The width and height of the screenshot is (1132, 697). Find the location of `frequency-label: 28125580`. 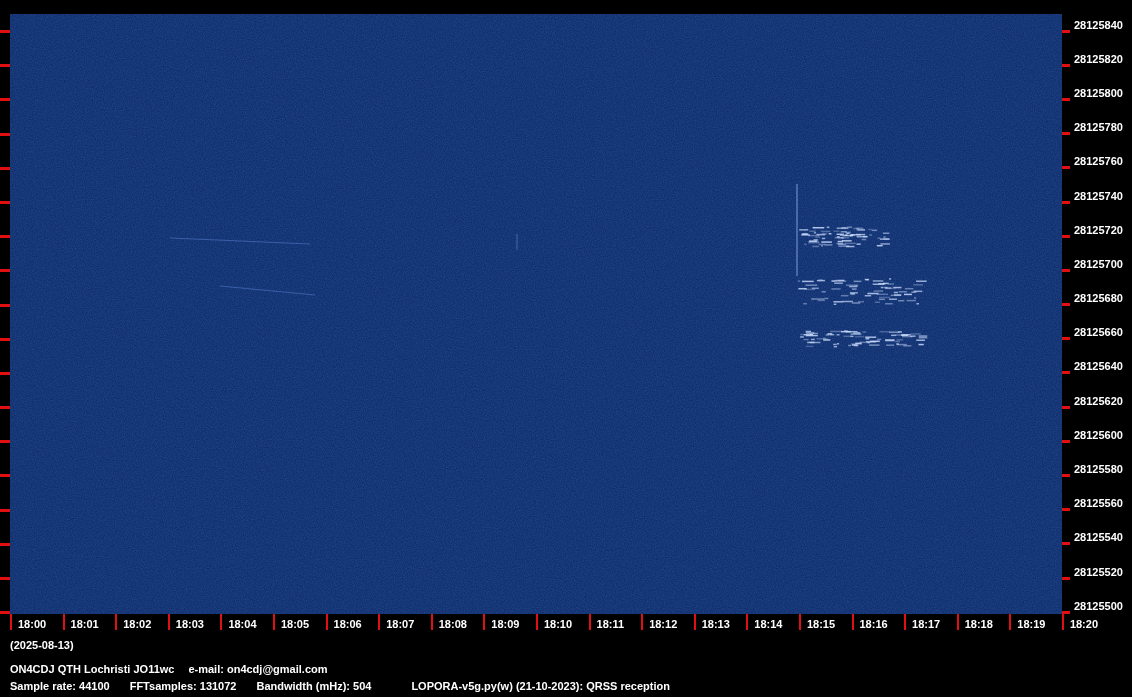

frequency-label: 28125580 is located at coordinates (1098, 470).